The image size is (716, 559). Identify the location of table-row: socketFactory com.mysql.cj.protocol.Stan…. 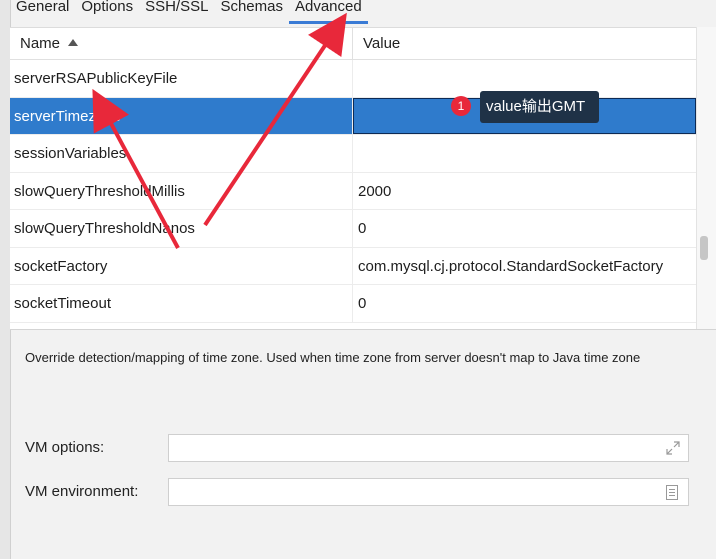
(353, 266).